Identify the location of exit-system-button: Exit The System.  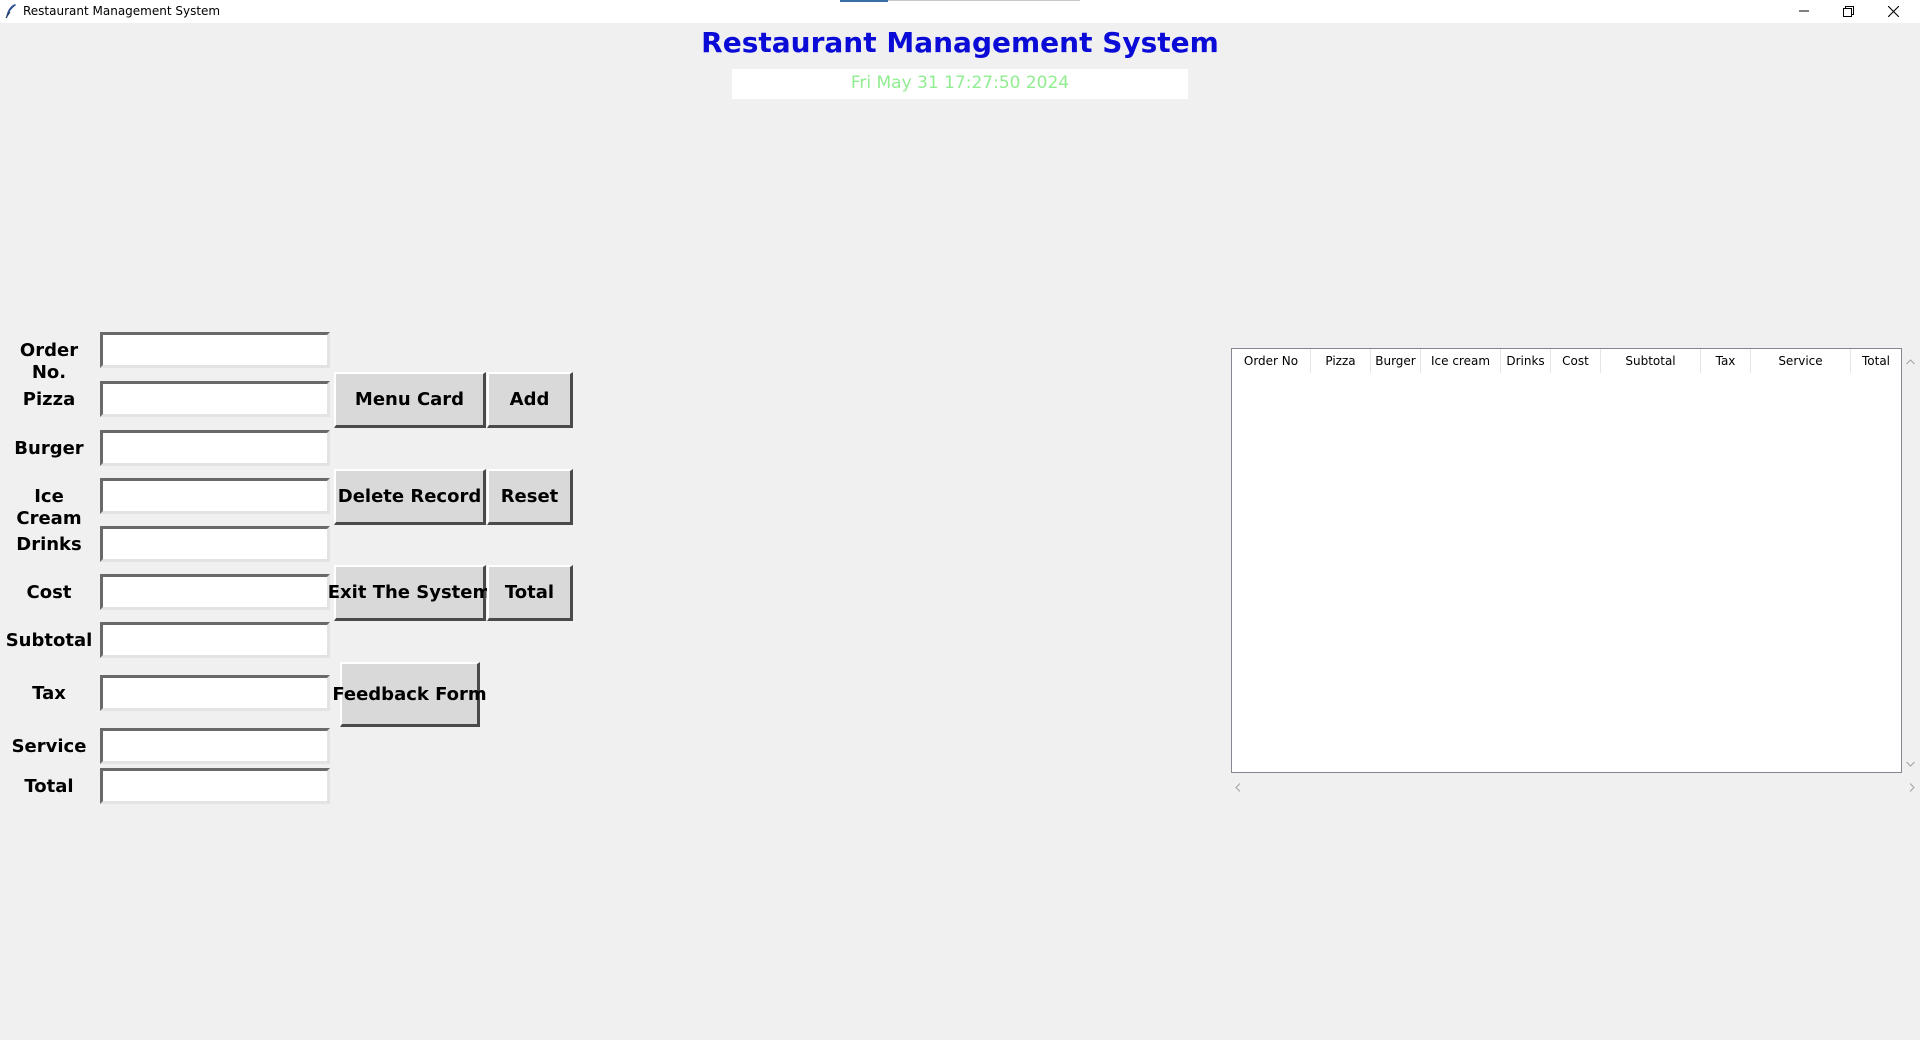
(409, 593).